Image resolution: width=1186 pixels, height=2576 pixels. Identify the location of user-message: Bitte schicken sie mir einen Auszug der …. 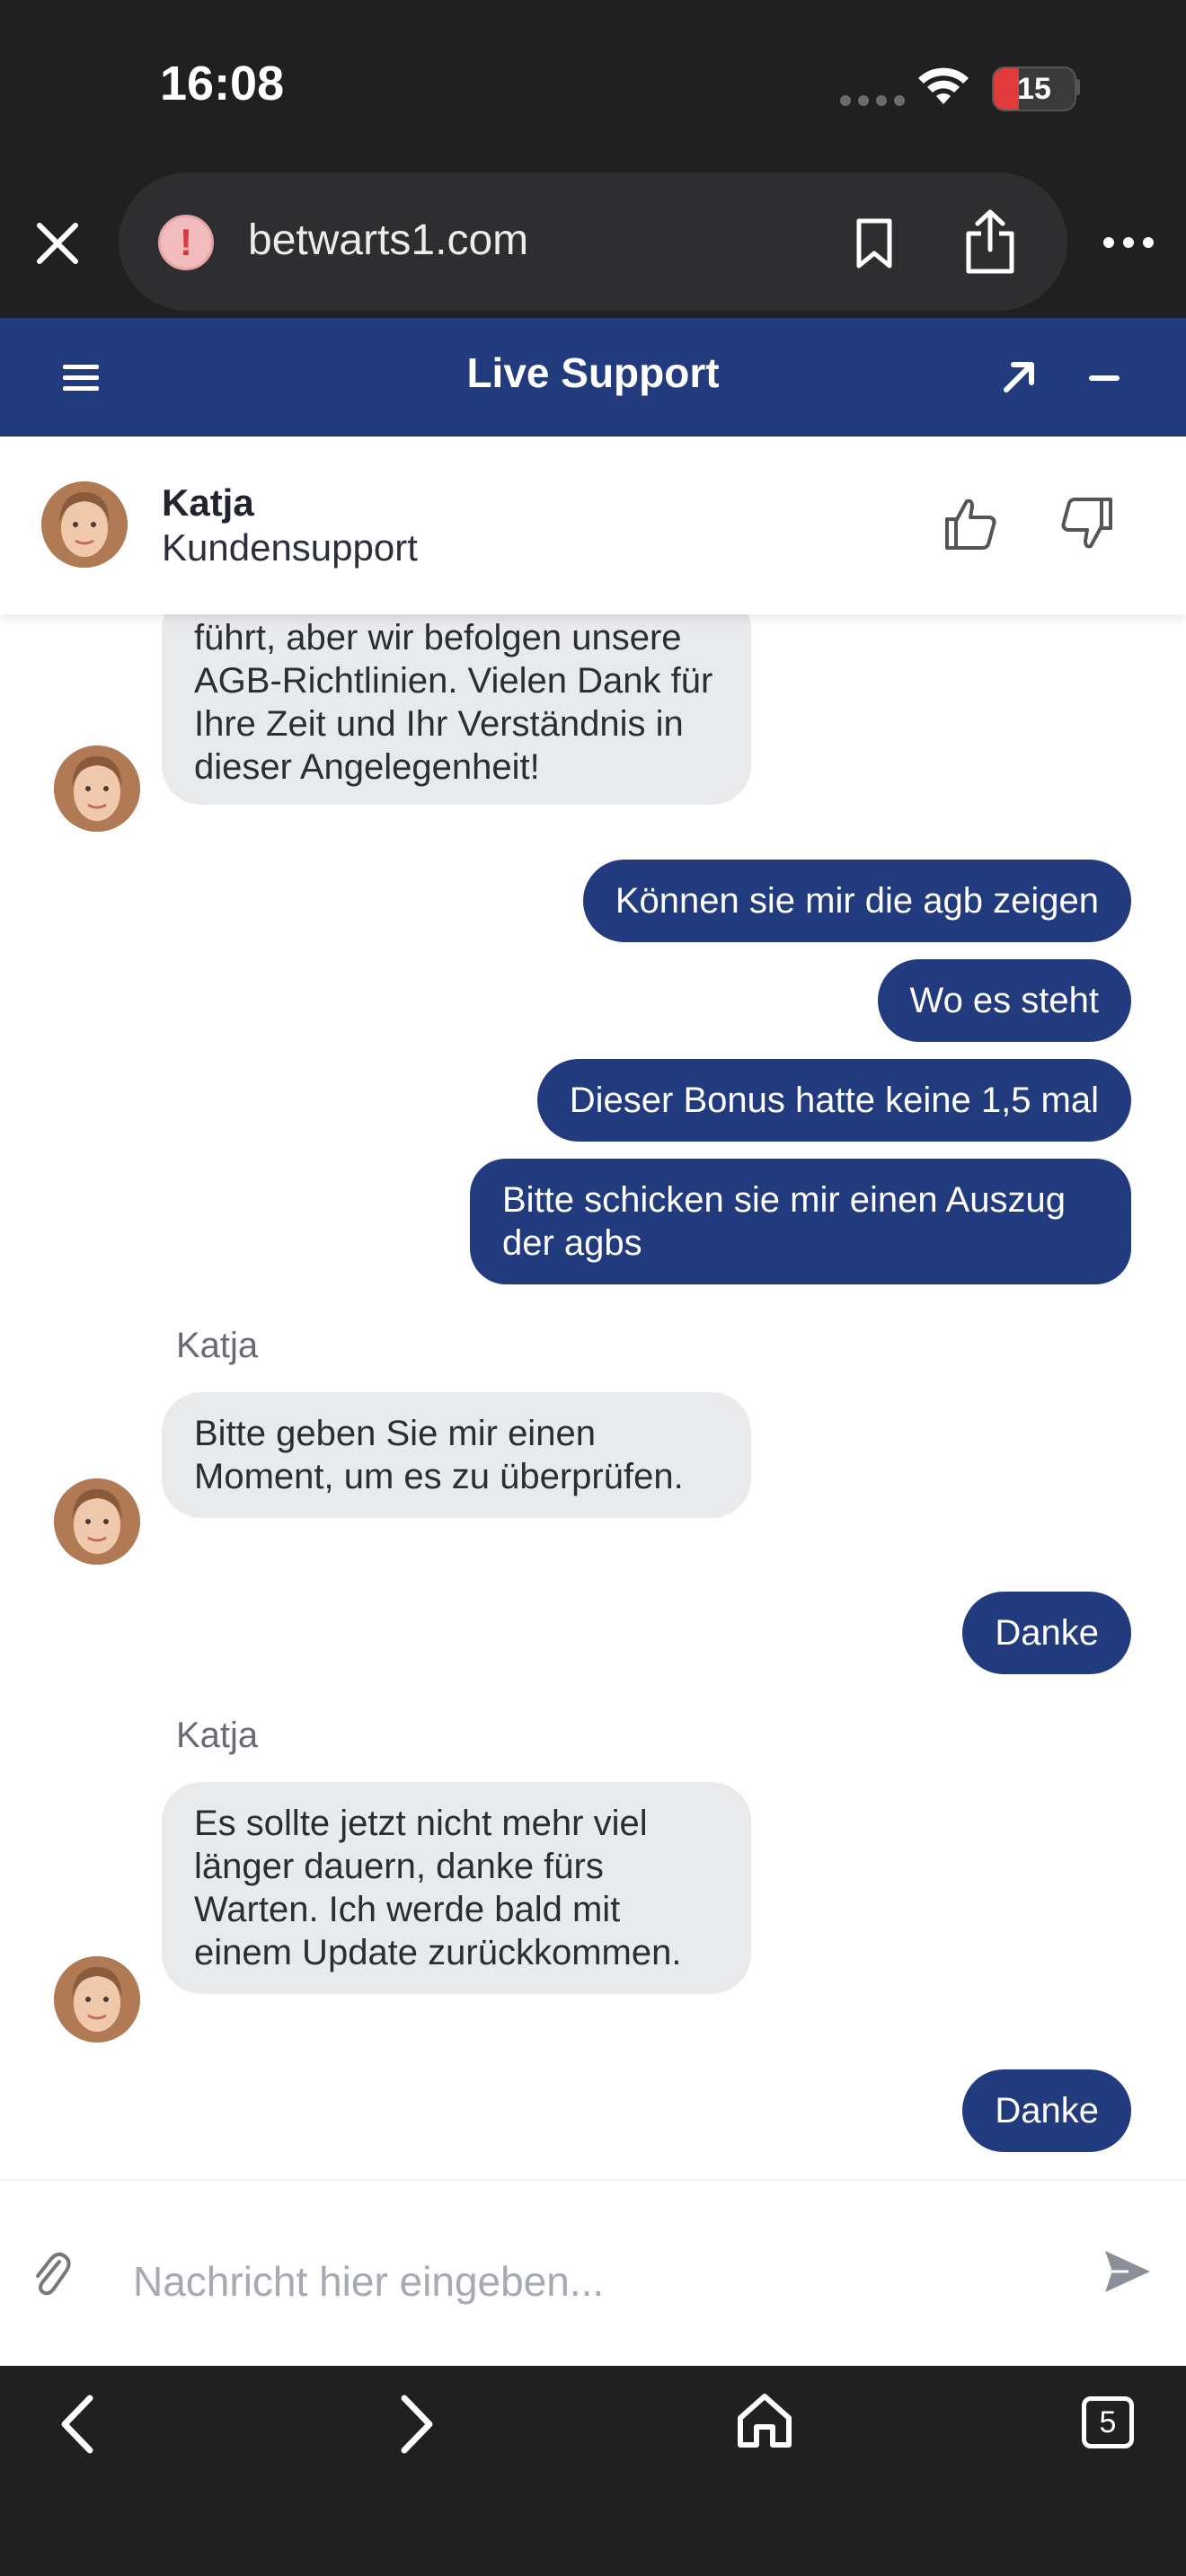
(800, 1221).